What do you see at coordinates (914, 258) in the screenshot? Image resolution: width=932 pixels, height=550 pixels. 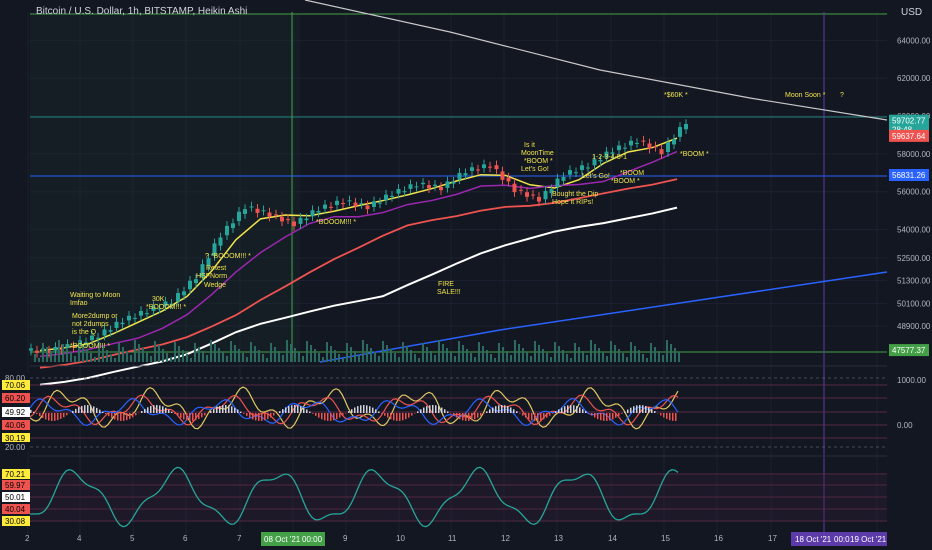 I see `price-tick-label: 52500.00` at bounding box center [914, 258].